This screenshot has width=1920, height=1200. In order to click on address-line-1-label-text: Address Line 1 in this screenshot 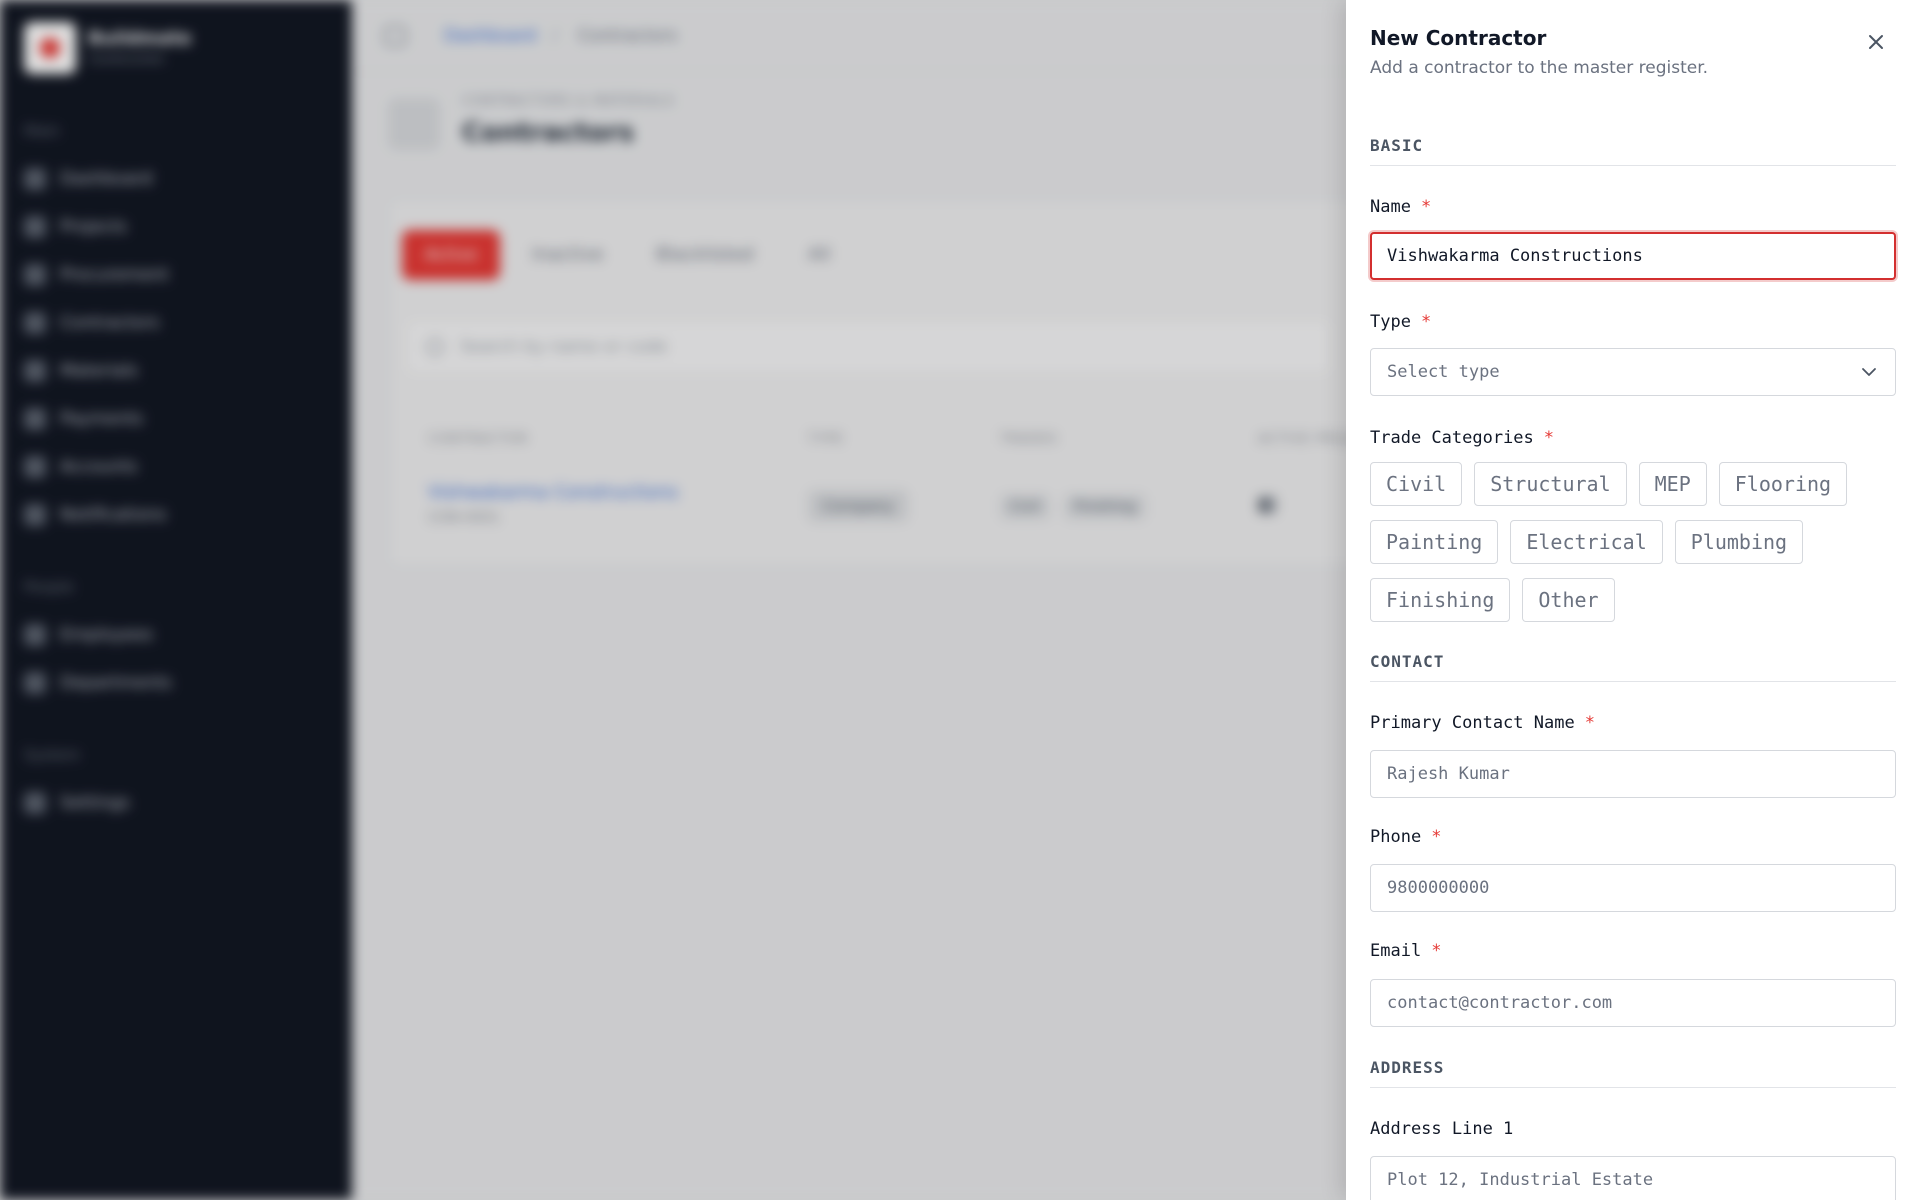, I will do `click(1442, 1129)`.